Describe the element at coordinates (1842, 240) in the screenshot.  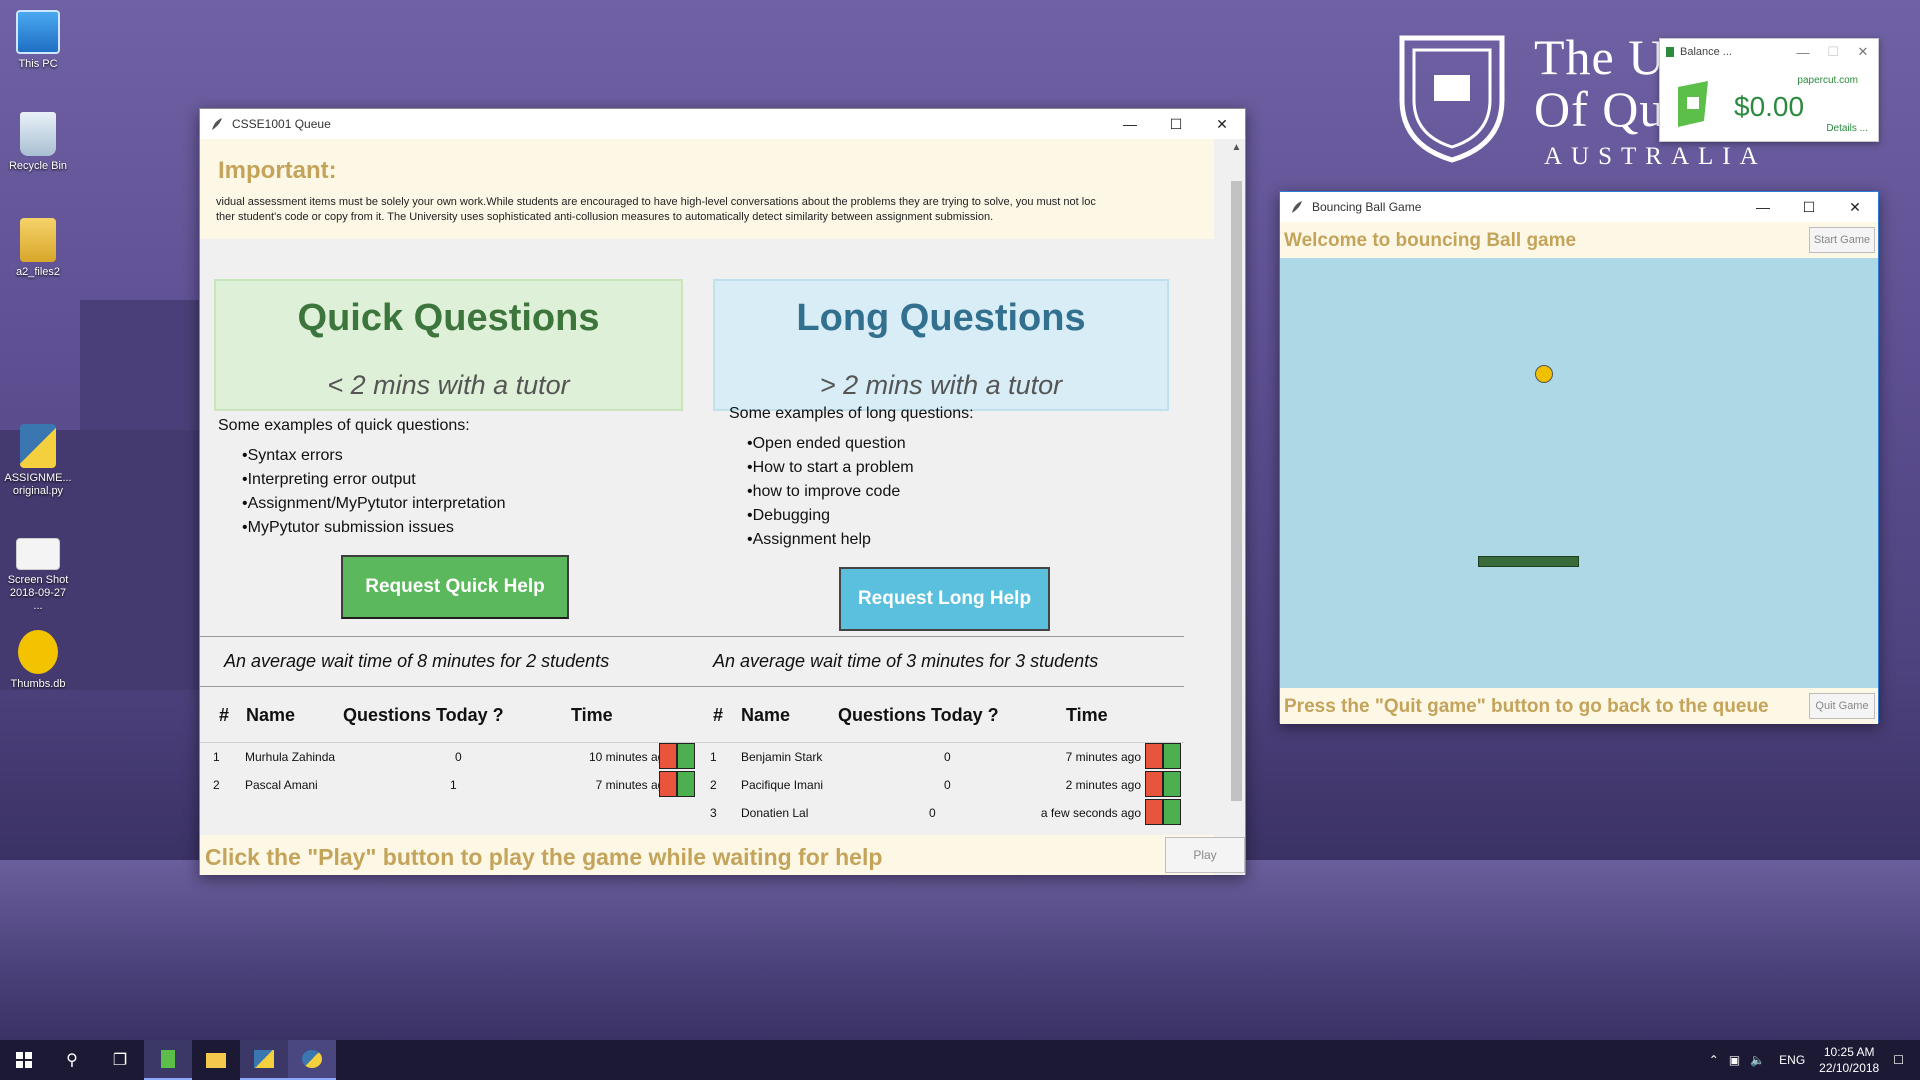
I see `start-game-button: Start Game` at that location.